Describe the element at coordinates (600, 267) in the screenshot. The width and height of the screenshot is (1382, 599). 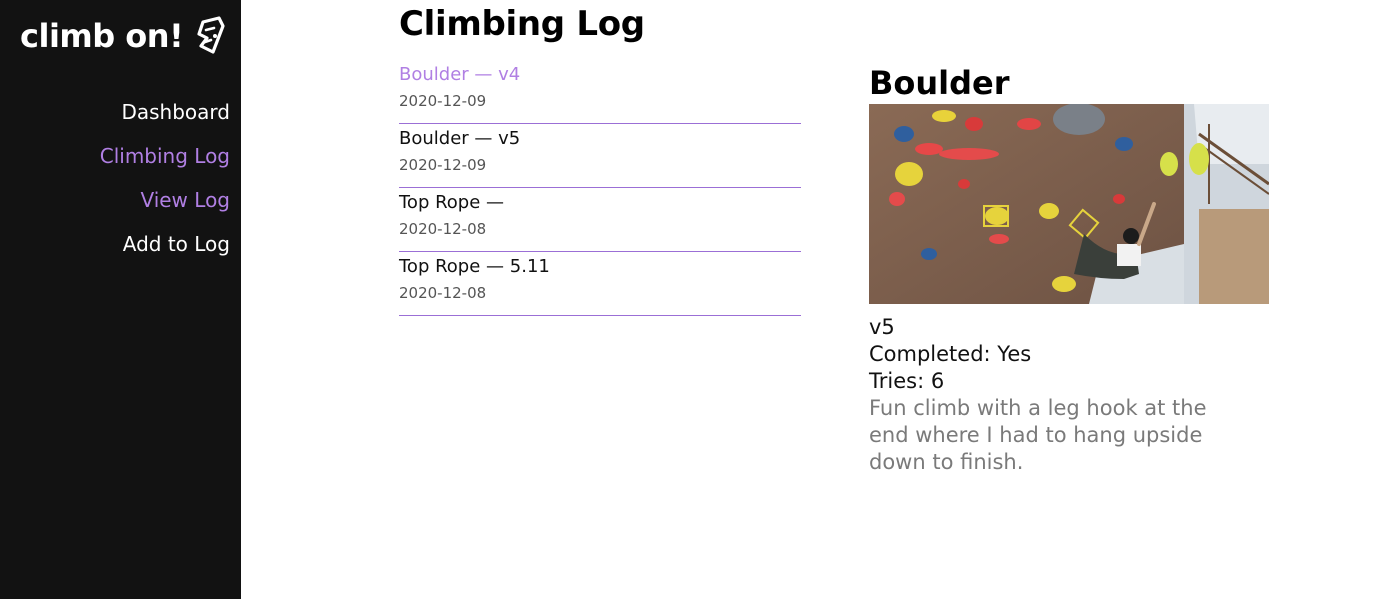
I see `log-entry-title: Top Rope — 5.11` at that location.